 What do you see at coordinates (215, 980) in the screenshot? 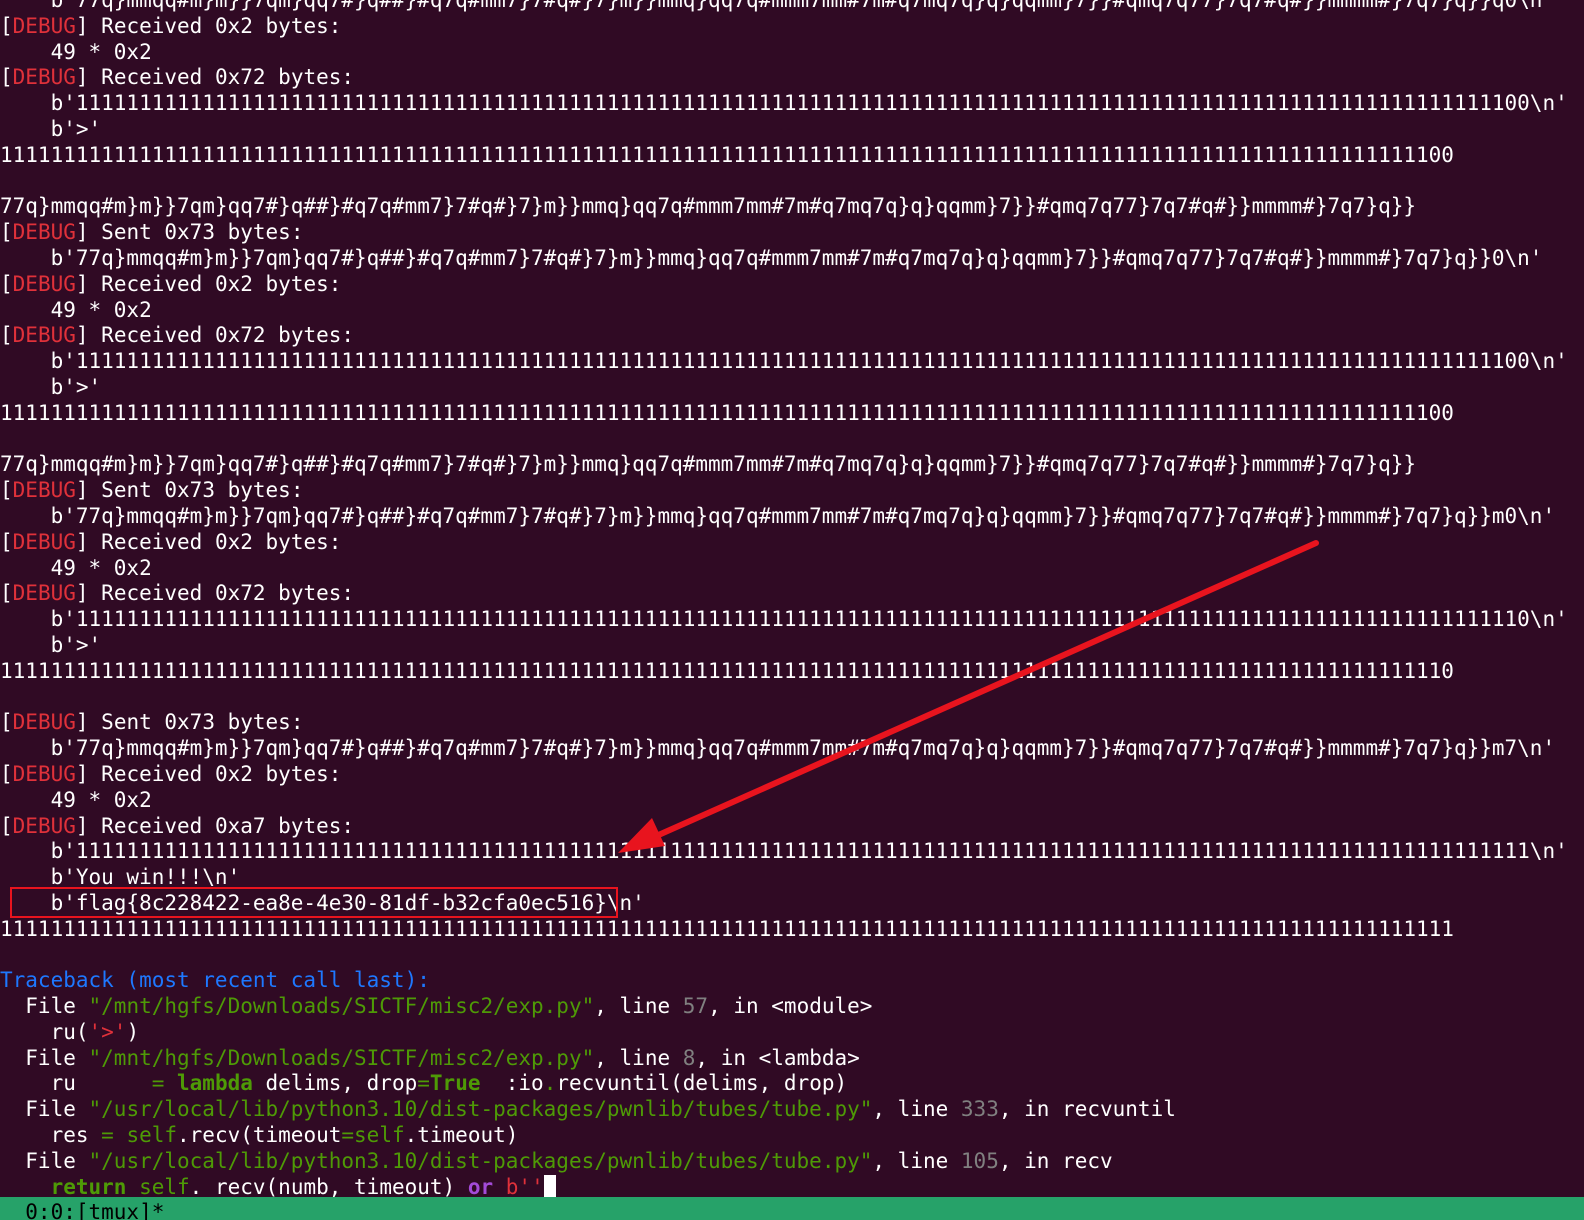
I see `traceback-header: Traceback (most recent call last):` at bounding box center [215, 980].